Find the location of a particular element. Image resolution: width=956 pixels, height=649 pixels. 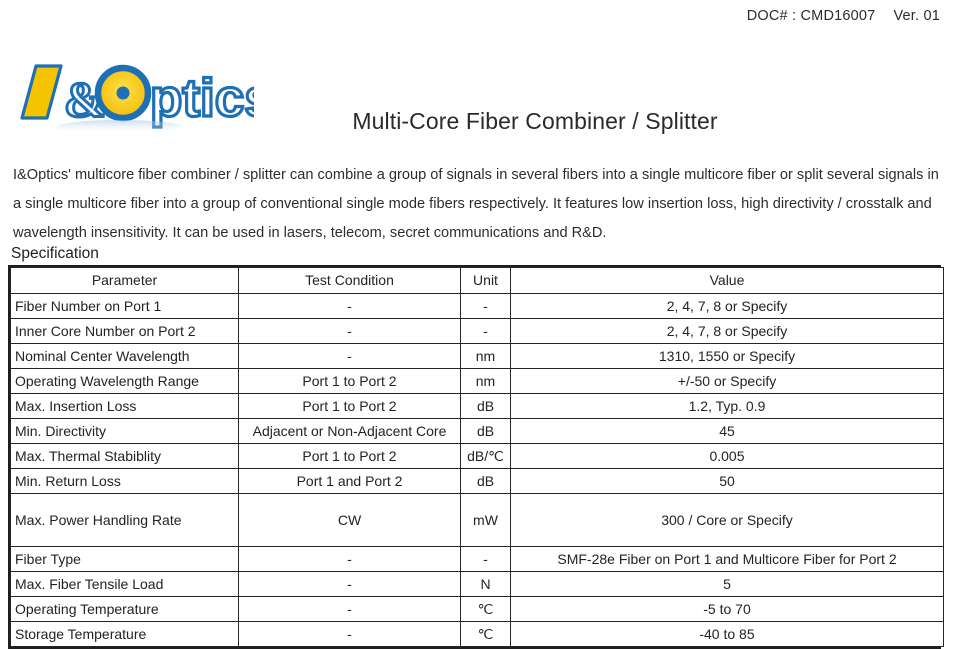

cell-value: 50 is located at coordinates (727, 481).